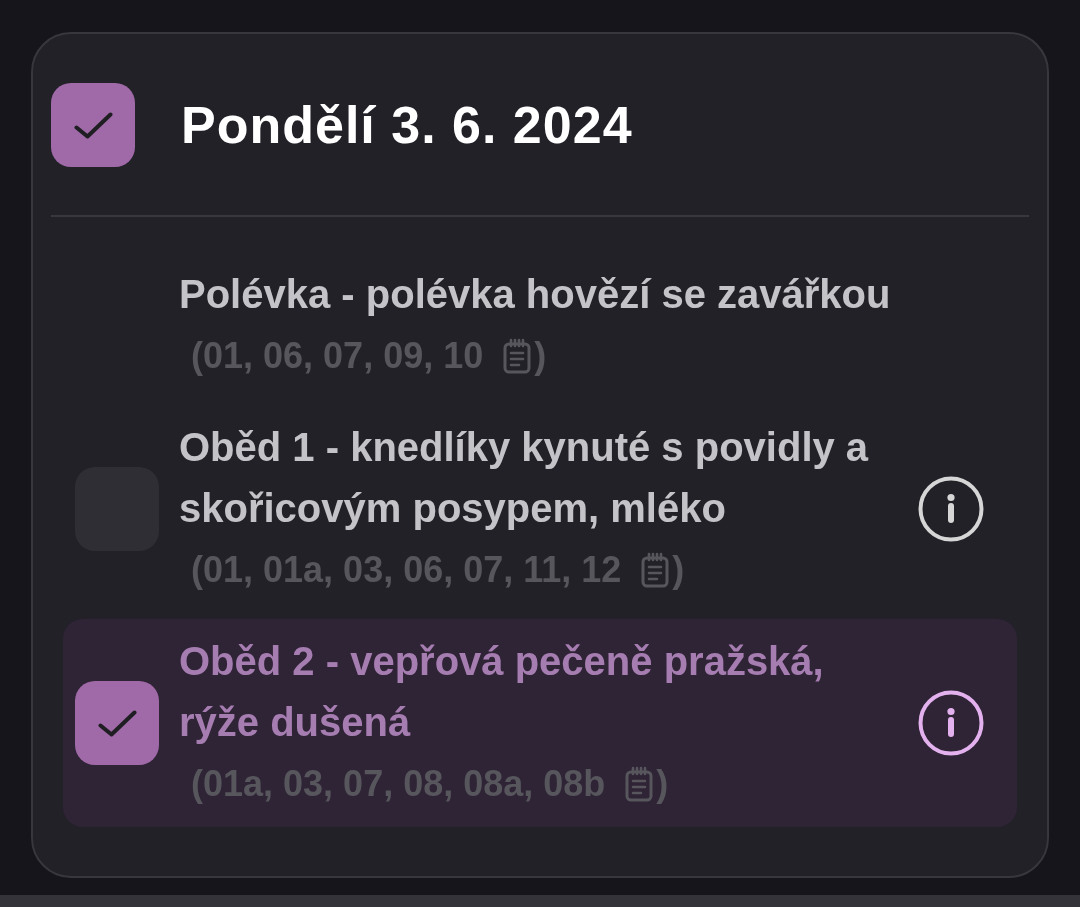 This screenshot has width=1080, height=907. Describe the element at coordinates (524, 478) in the screenshot. I see `meal-name: Oběd 1 - knedlíky kynuté s povidly a skořicovým posypem, mléko` at that location.